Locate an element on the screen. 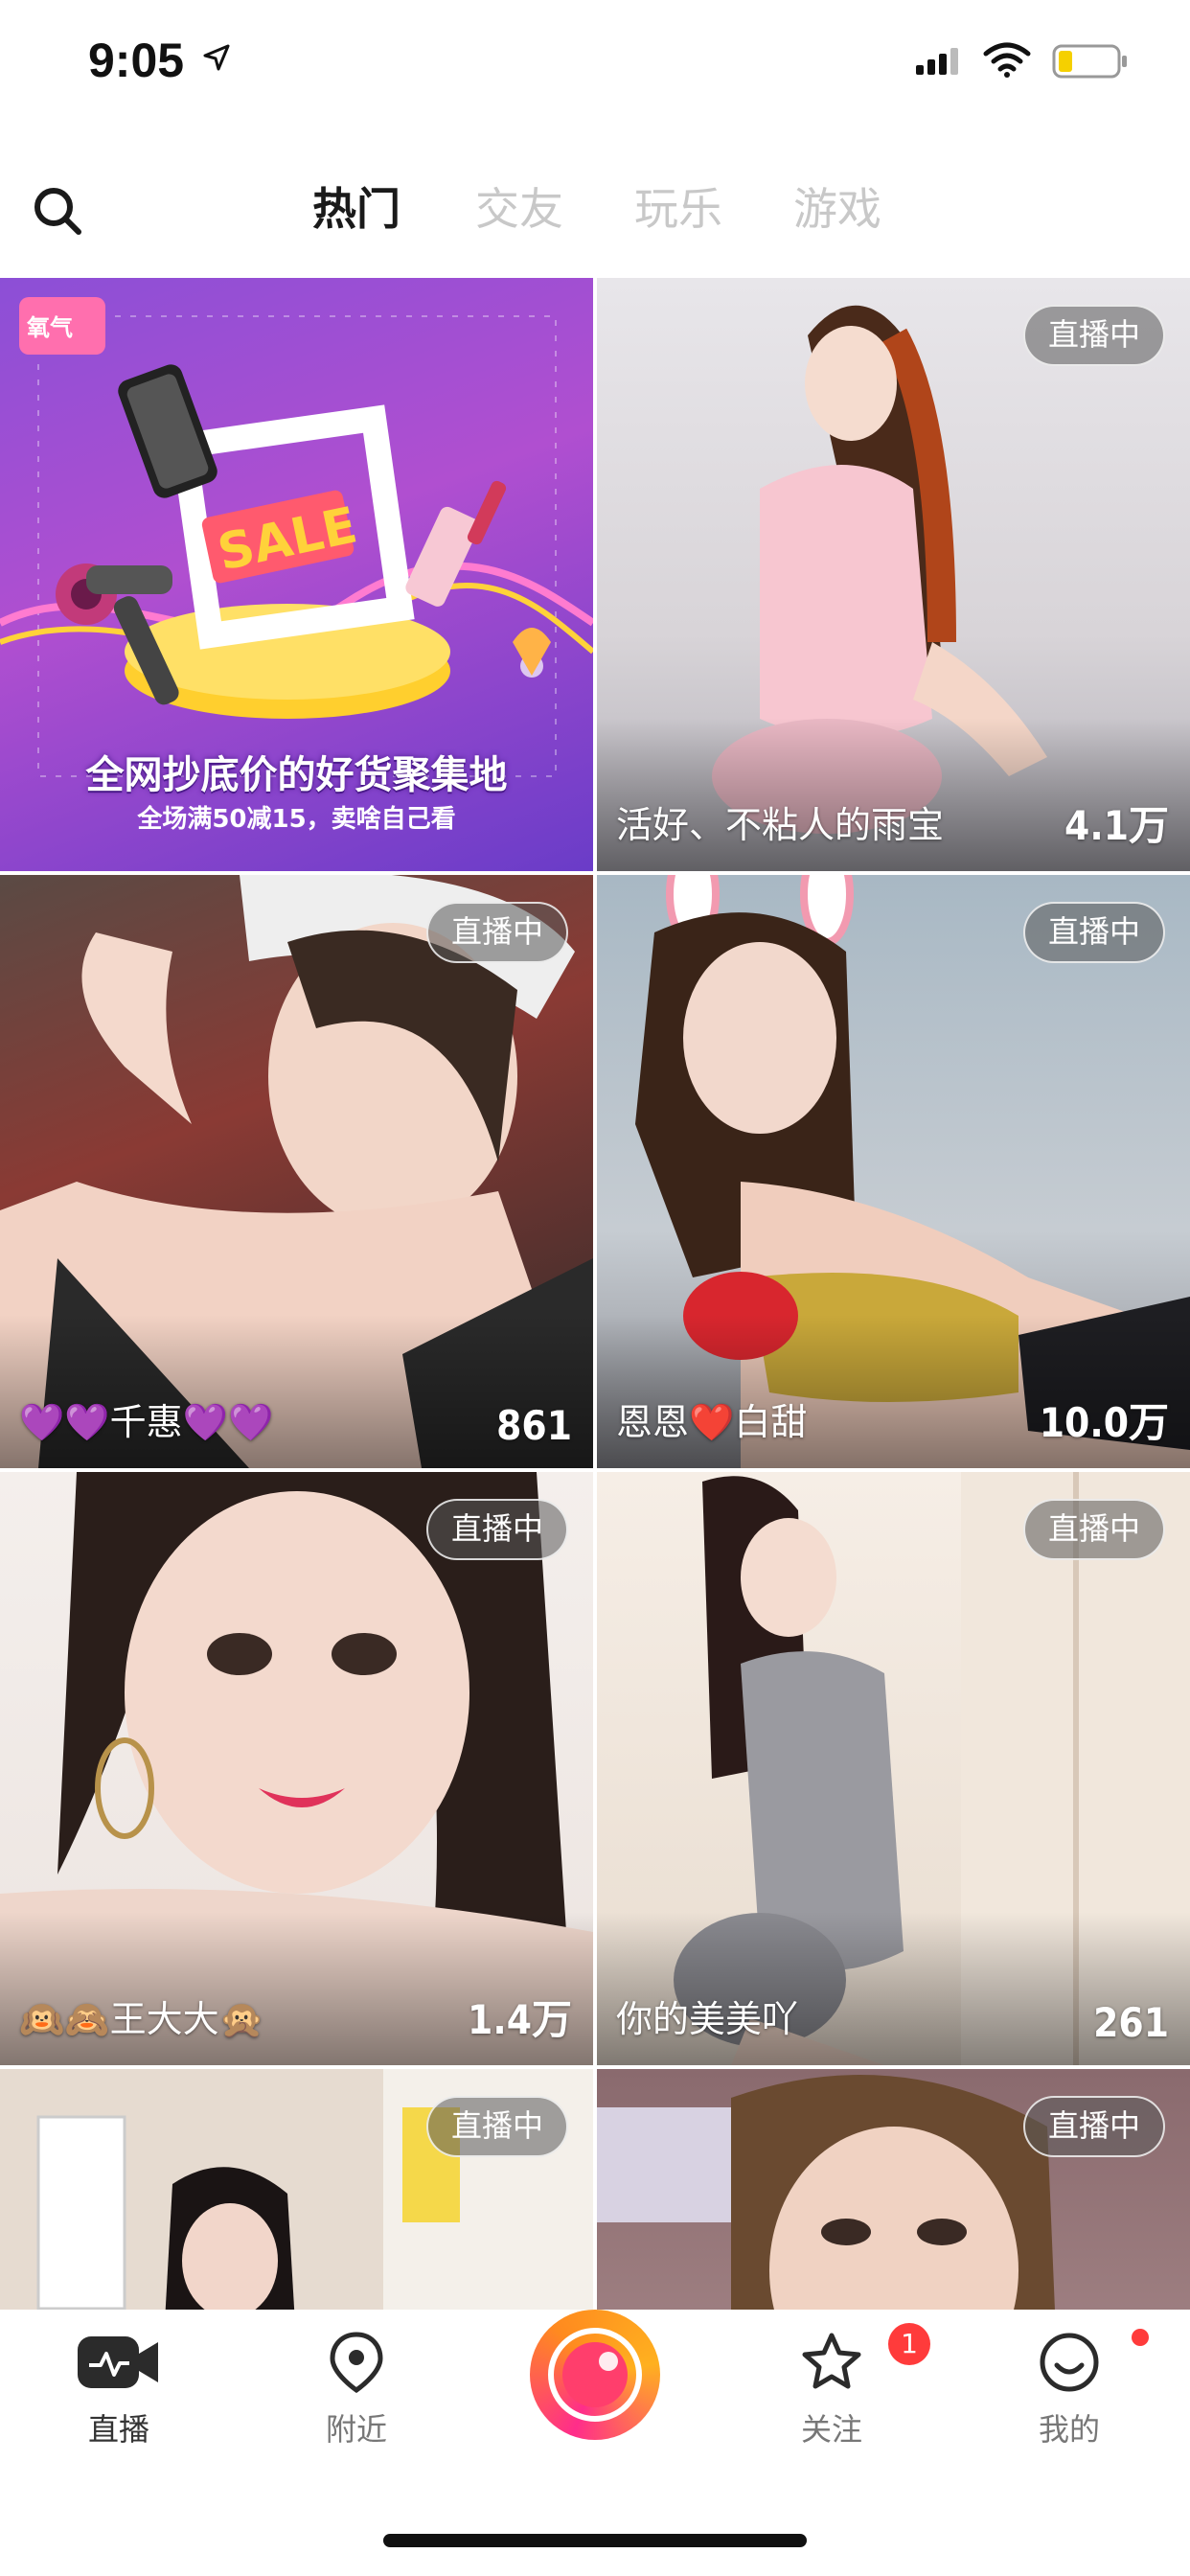 This screenshot has width=1190, height=2576. wifi-icon is located at coordinates (1007, 60).